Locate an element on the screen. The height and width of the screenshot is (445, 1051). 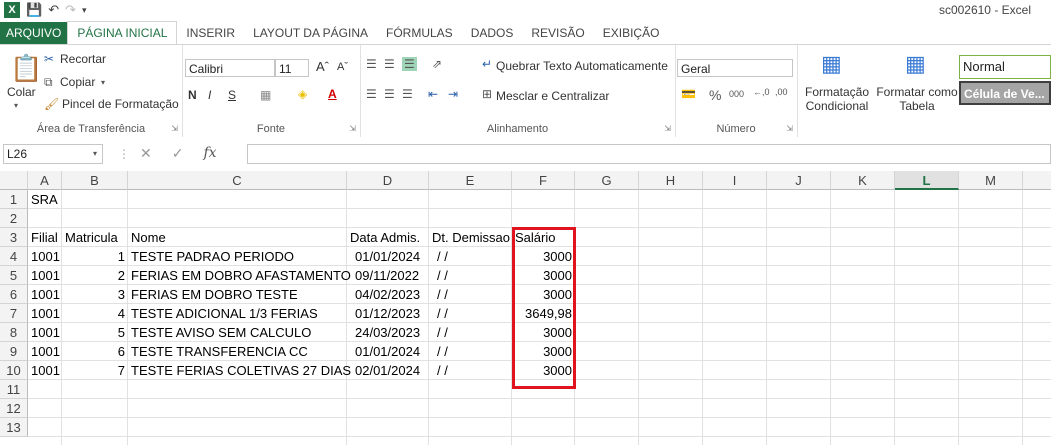
cancel-icon: ✕ is located at coordinates (146, 153).